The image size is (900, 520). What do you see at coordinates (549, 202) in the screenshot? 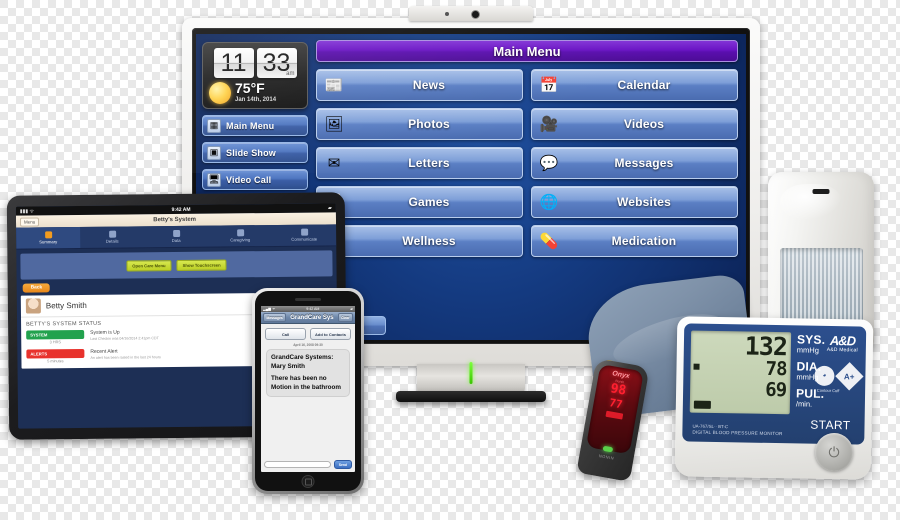
I see `globe-icon: 🌐` at bounding box center [549, 202].